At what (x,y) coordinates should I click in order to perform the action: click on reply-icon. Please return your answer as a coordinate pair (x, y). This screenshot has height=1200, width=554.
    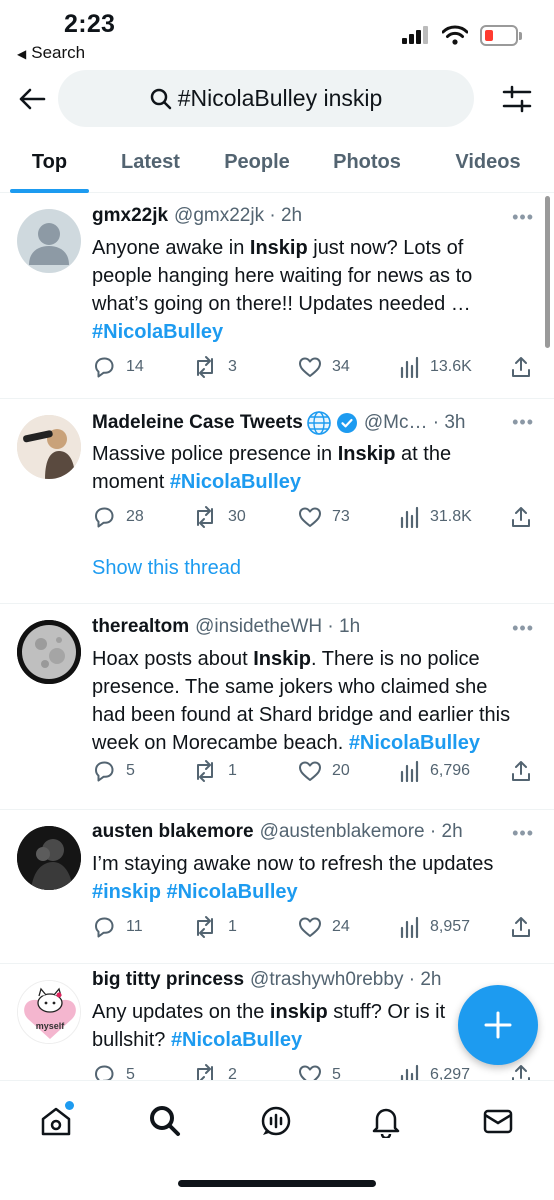
    Looking at the image, I should click on (104, 517).